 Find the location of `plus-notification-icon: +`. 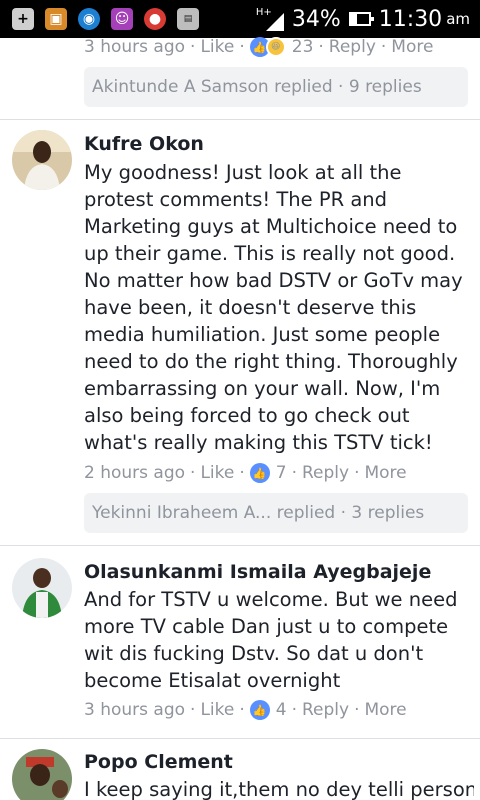

plus-notification-icon: + is located at coordinates (23, 19).